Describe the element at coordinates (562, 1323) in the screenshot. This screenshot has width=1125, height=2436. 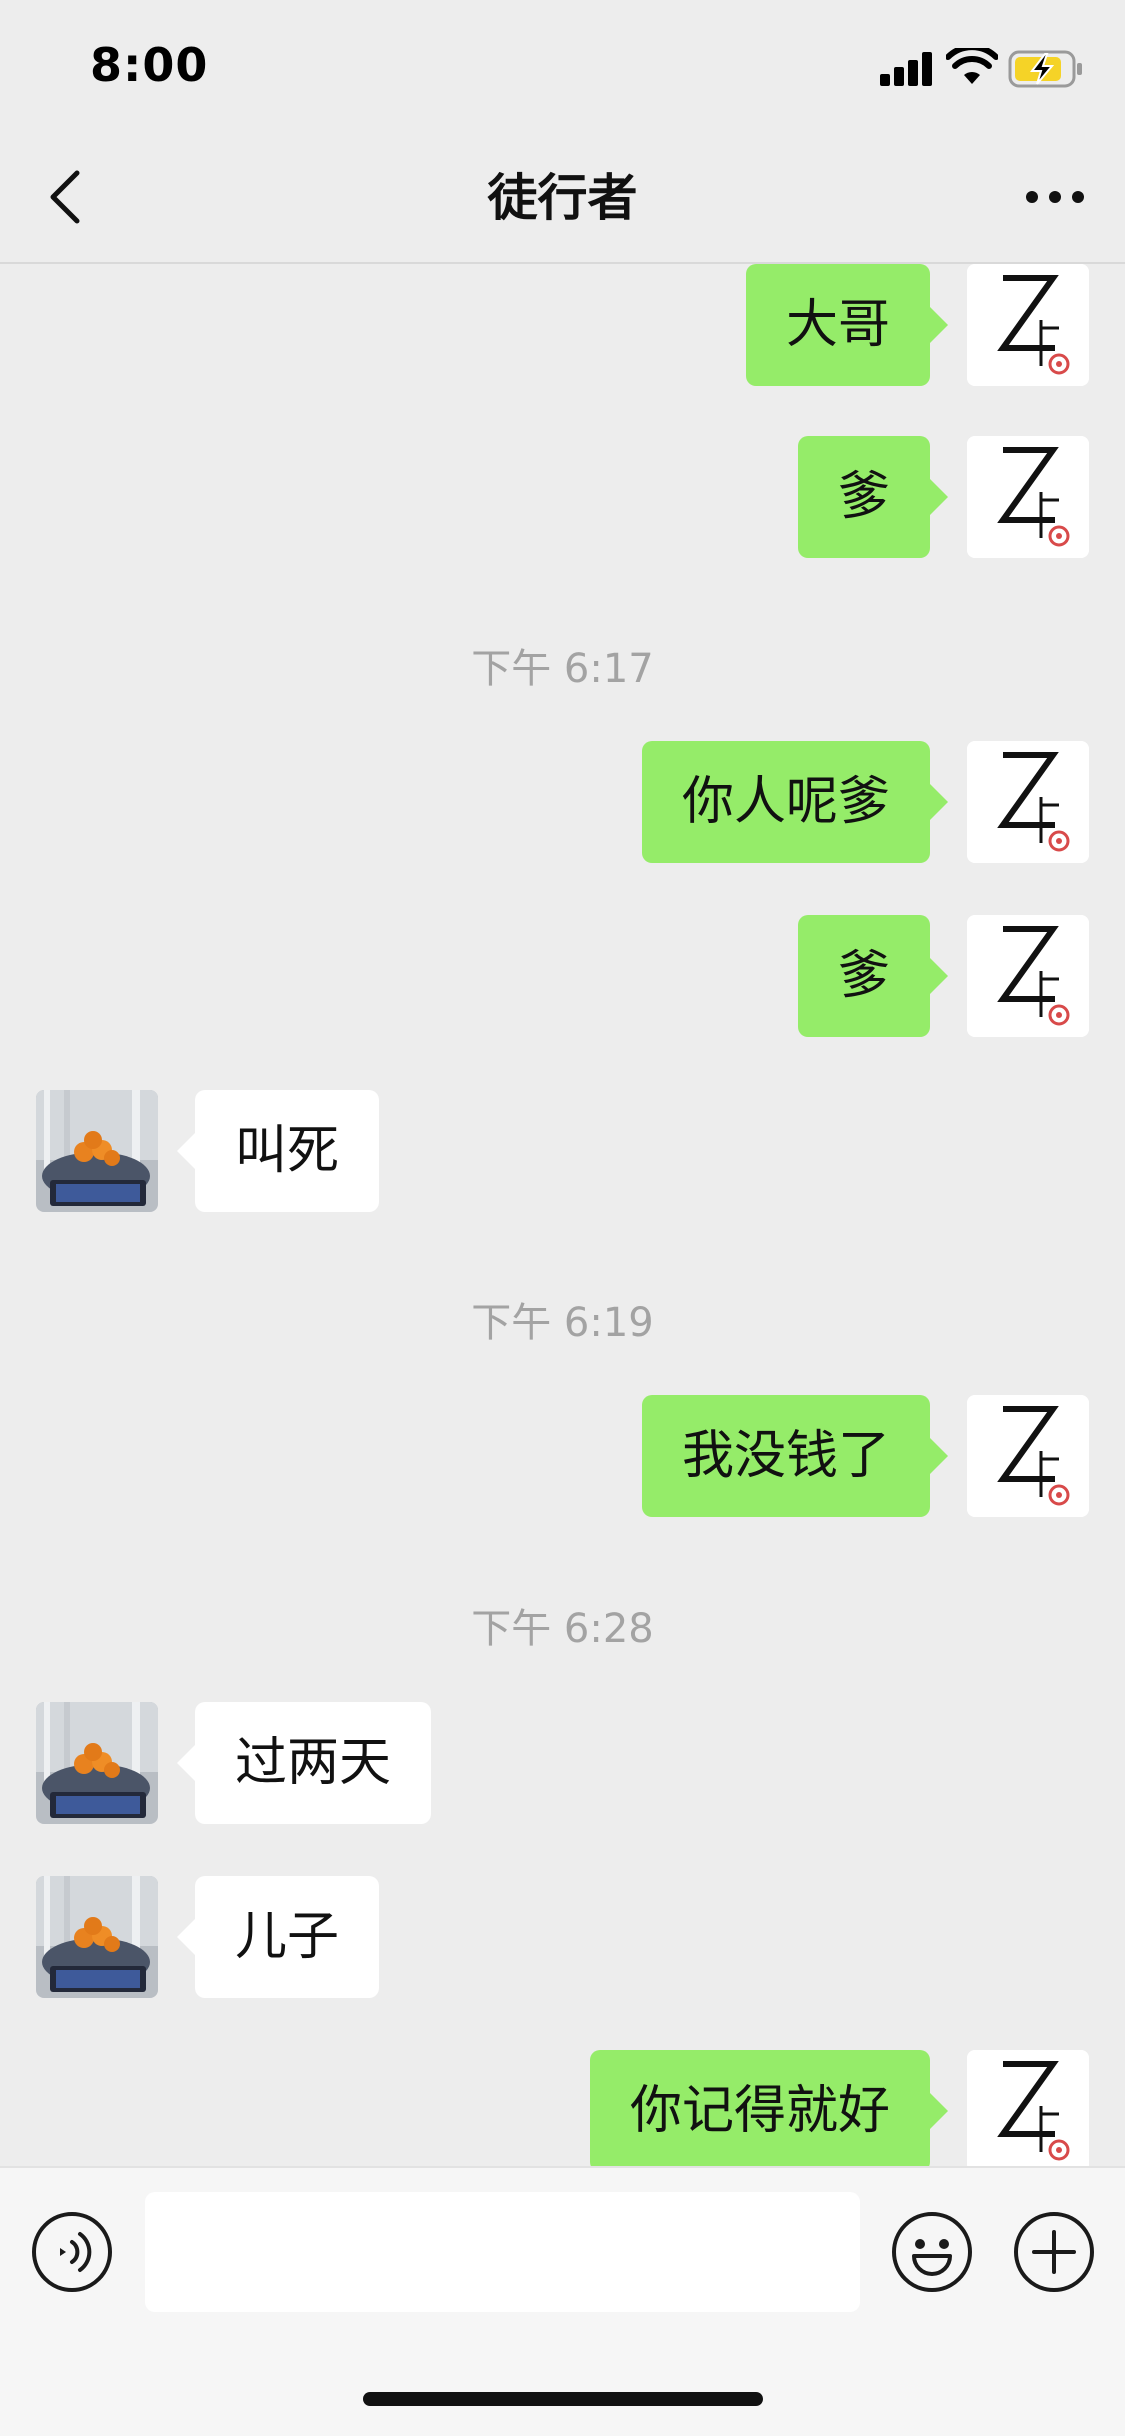
I see `message-timestamp: 下午 6:19` at that location.